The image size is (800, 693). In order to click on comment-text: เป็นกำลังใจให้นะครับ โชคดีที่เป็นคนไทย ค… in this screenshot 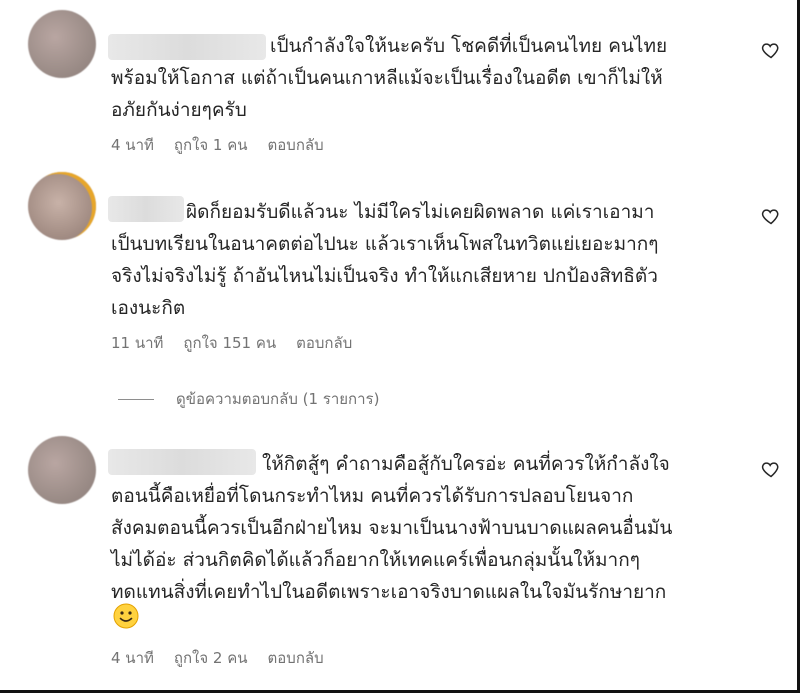, I will do `click(469, 46)`.